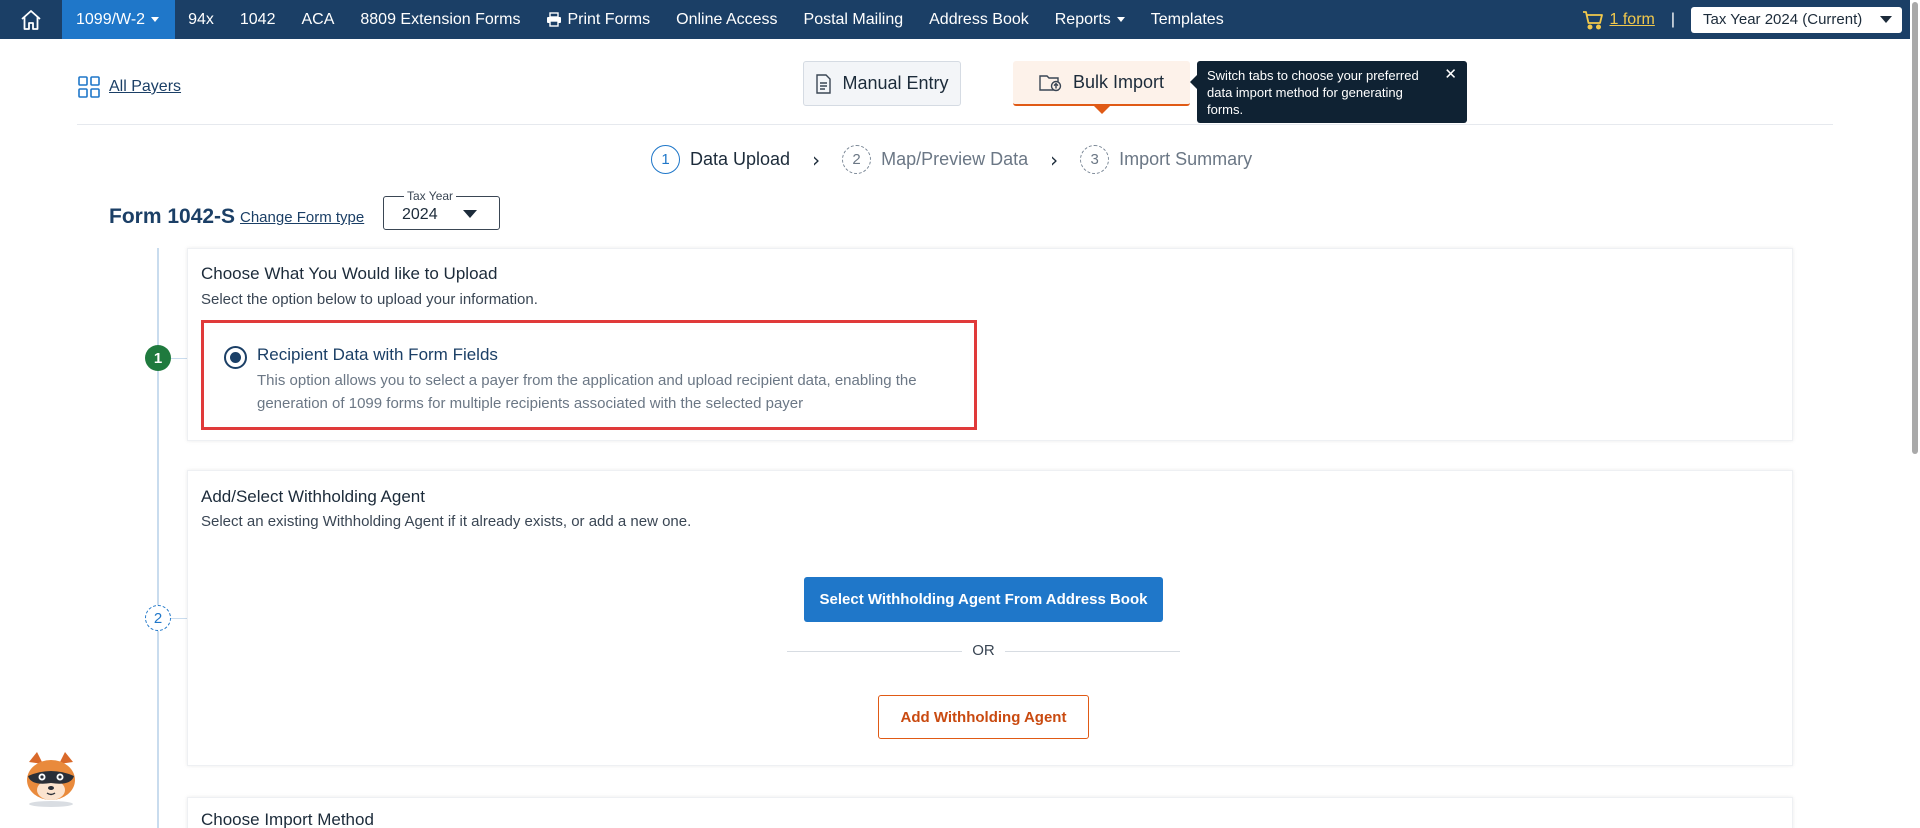 The image size is (1920, 828). I want to click on nav-94x-label: 94x, so click(201, 19).